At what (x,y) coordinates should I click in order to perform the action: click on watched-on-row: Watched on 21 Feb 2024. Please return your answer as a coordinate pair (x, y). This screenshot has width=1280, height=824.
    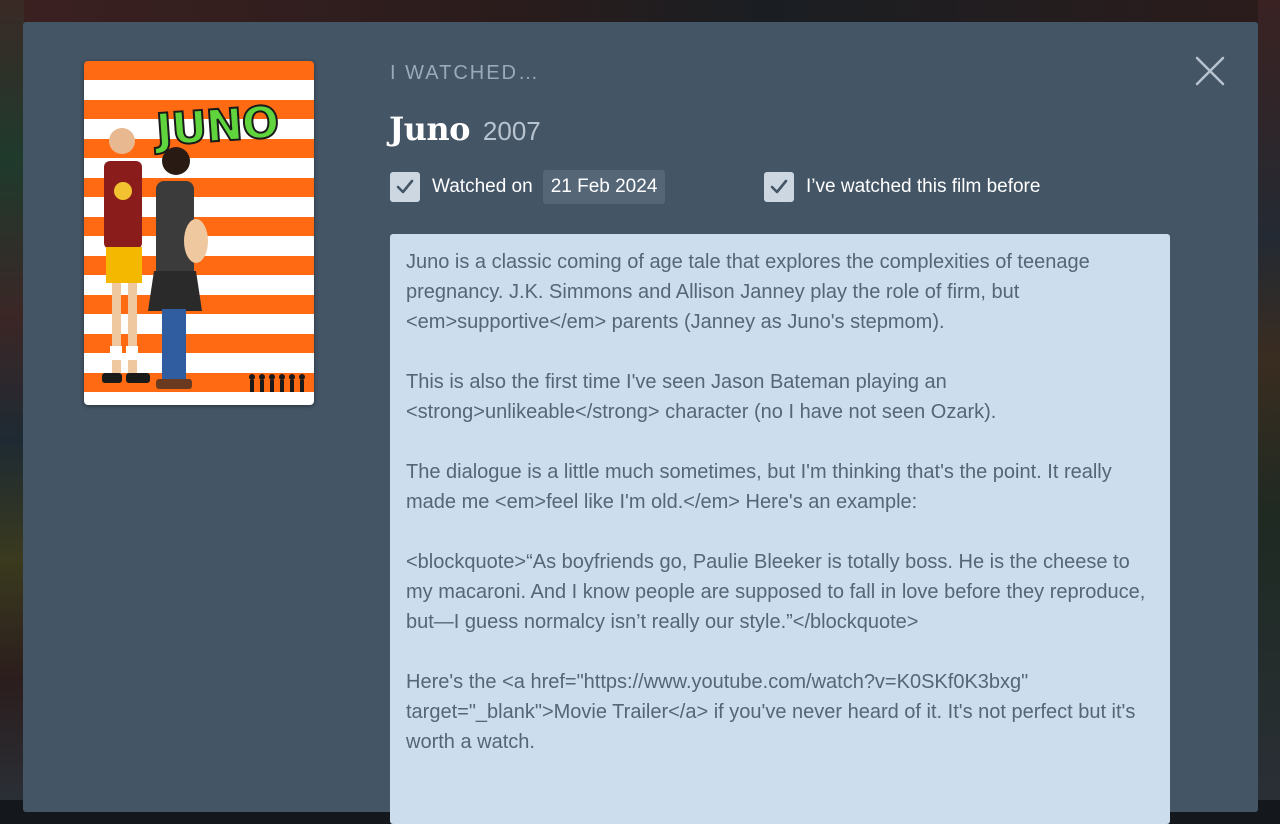
    Looking at the image, I should click on (528, 187).